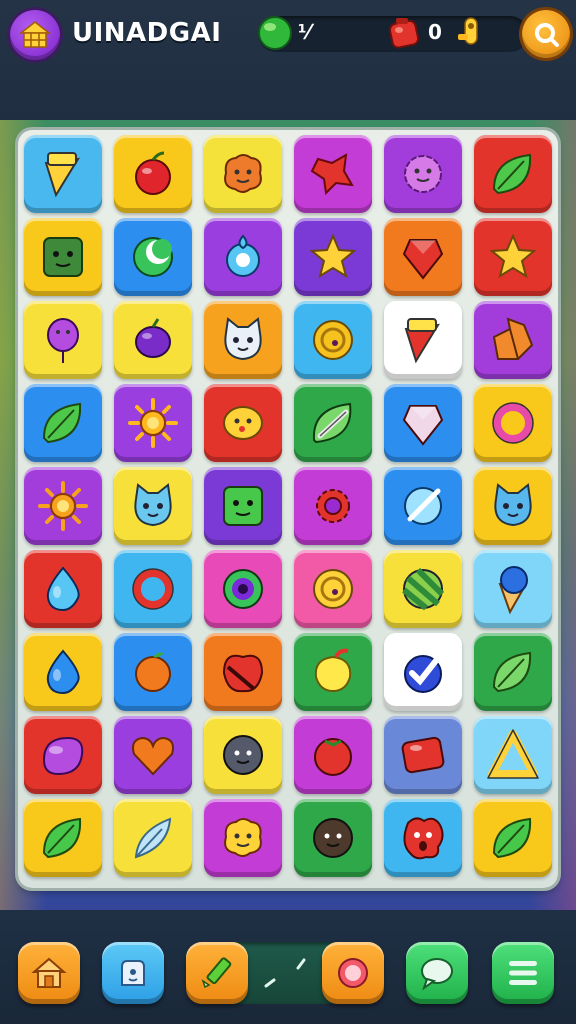  I want to click on search-button, so click(546, 34).